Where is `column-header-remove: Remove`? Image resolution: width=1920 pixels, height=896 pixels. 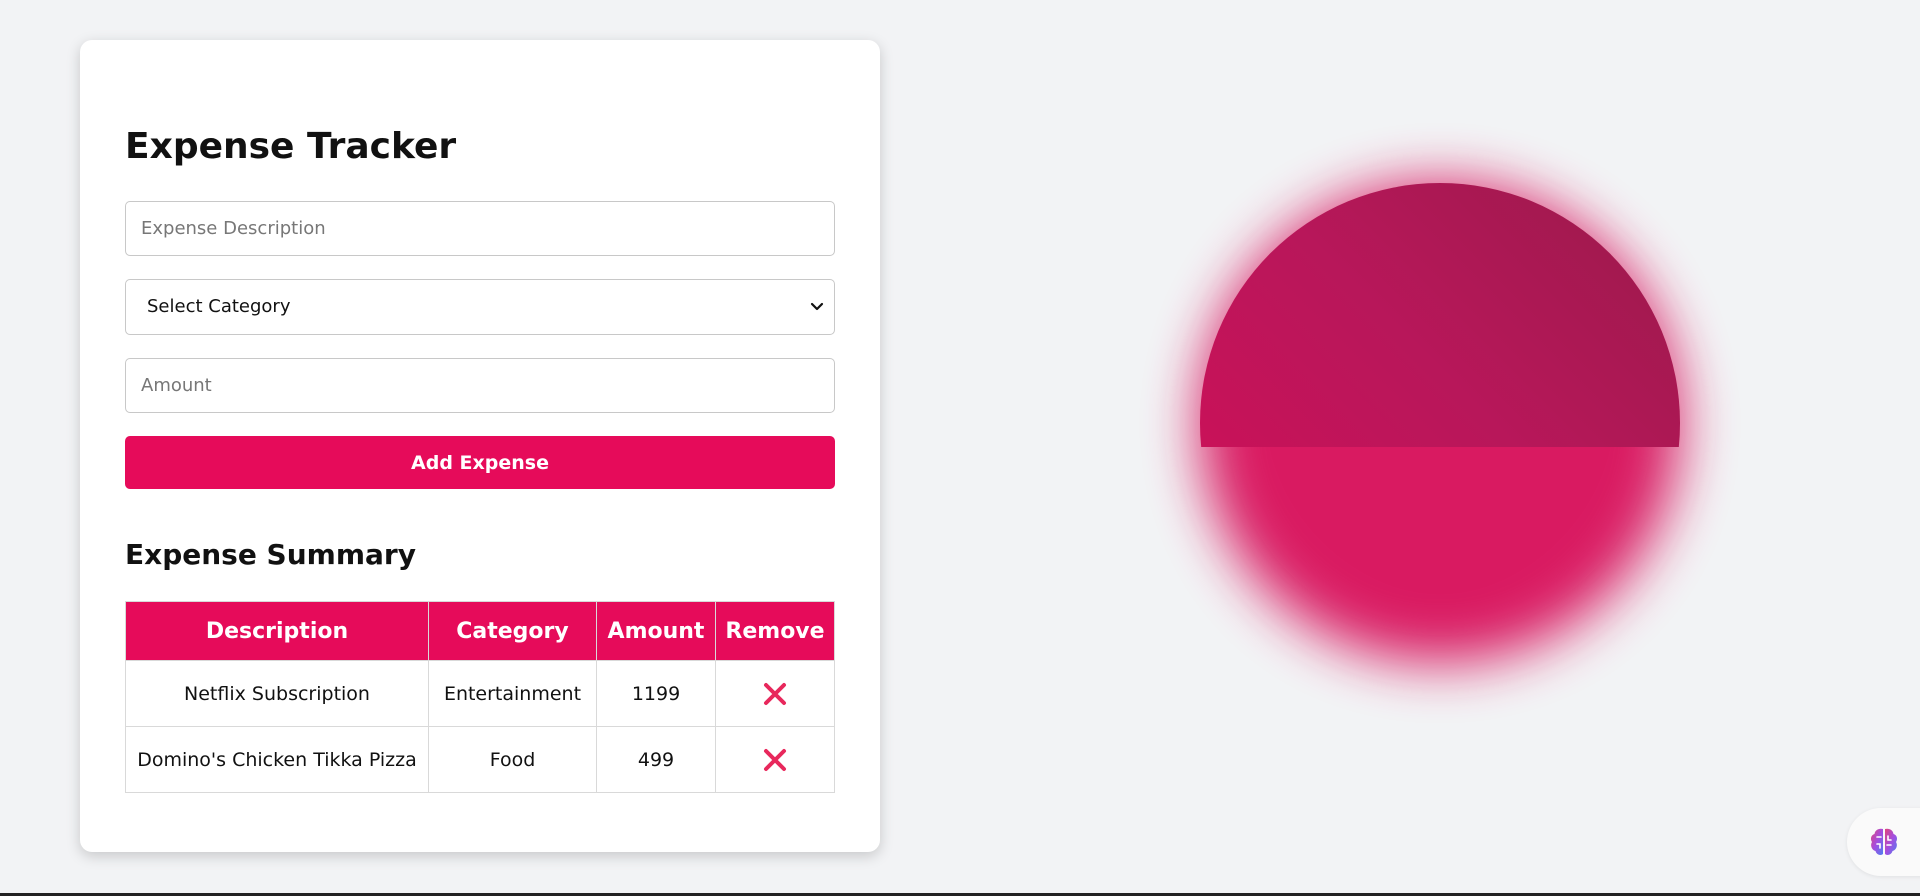 column-header-remove: Remove is located at coordinates (775, 631).